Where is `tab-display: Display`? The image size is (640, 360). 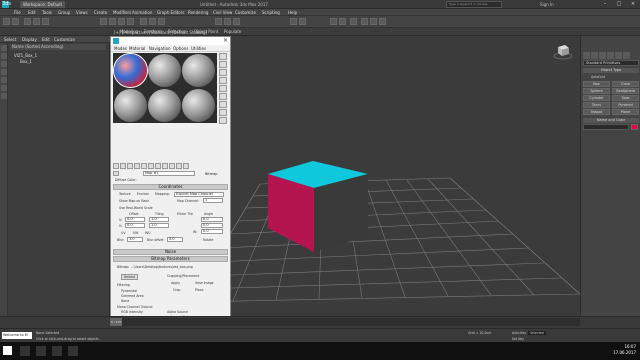
tab-display: Display is located at coordinates (29, 39).